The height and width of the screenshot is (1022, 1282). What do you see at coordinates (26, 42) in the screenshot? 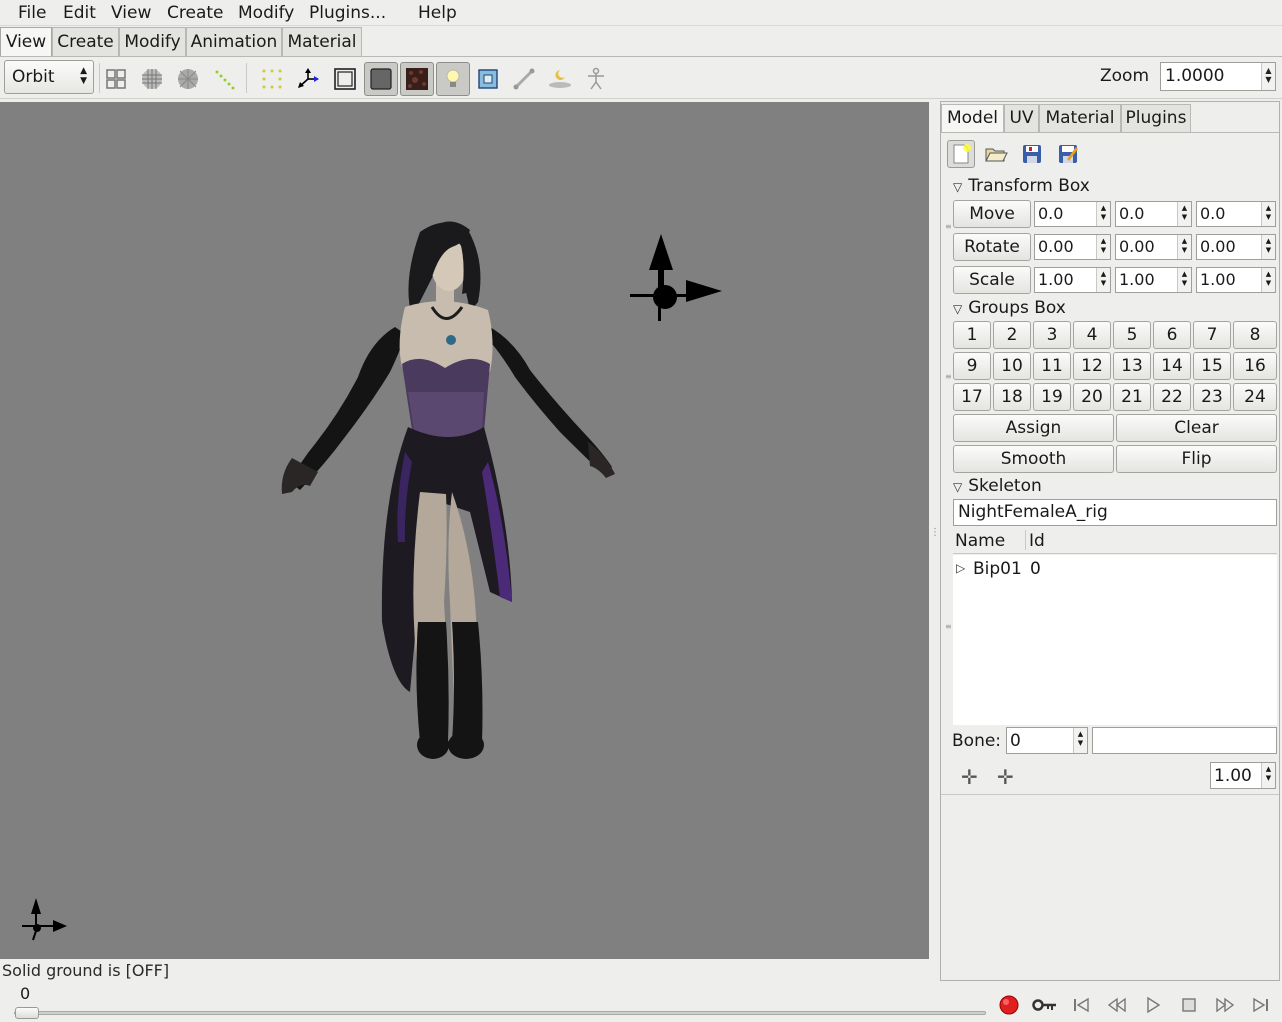
I see `tab-view: View` at bounding box center [26, 42].